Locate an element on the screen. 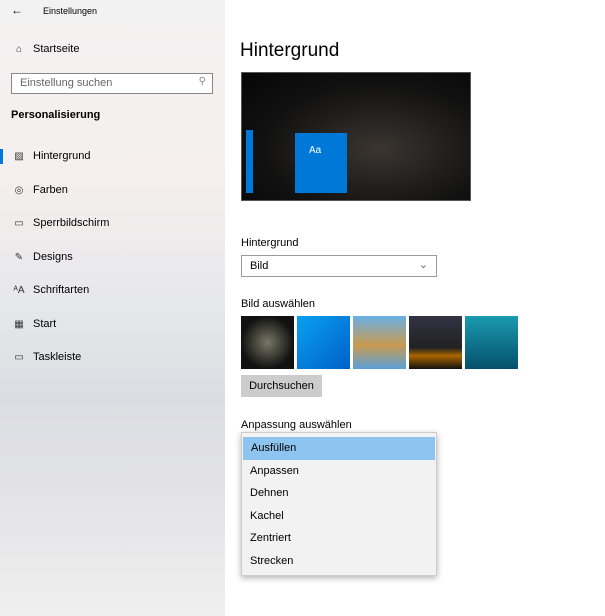  sidebar-item-sperrbildschirm: ▭ Sperrbildschirm is located at coordinates (60, 223).